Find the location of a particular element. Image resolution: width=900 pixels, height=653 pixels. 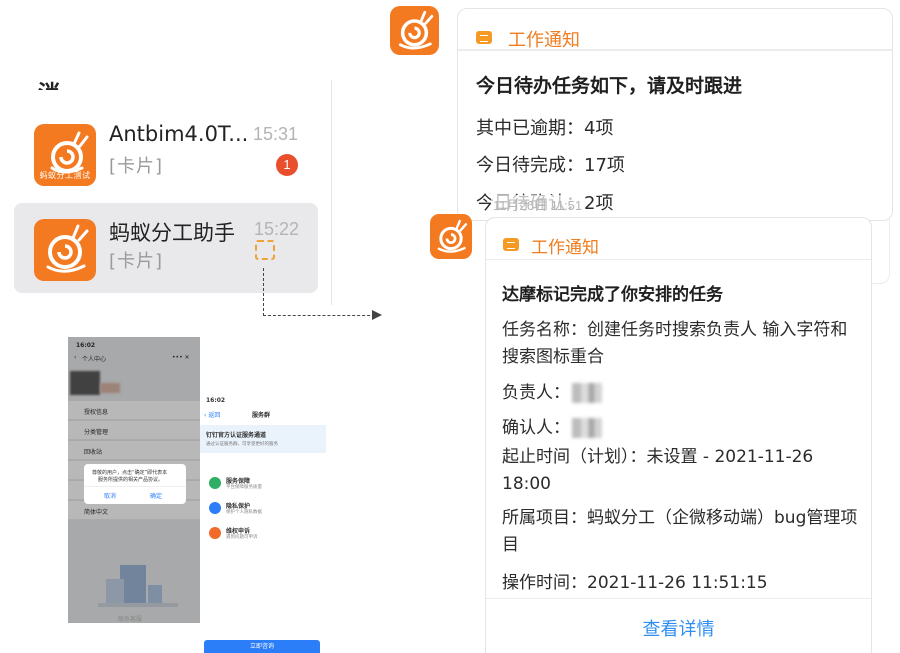

overdue-count: 其中已逾期：4项 is located at coordinates (545, 128).